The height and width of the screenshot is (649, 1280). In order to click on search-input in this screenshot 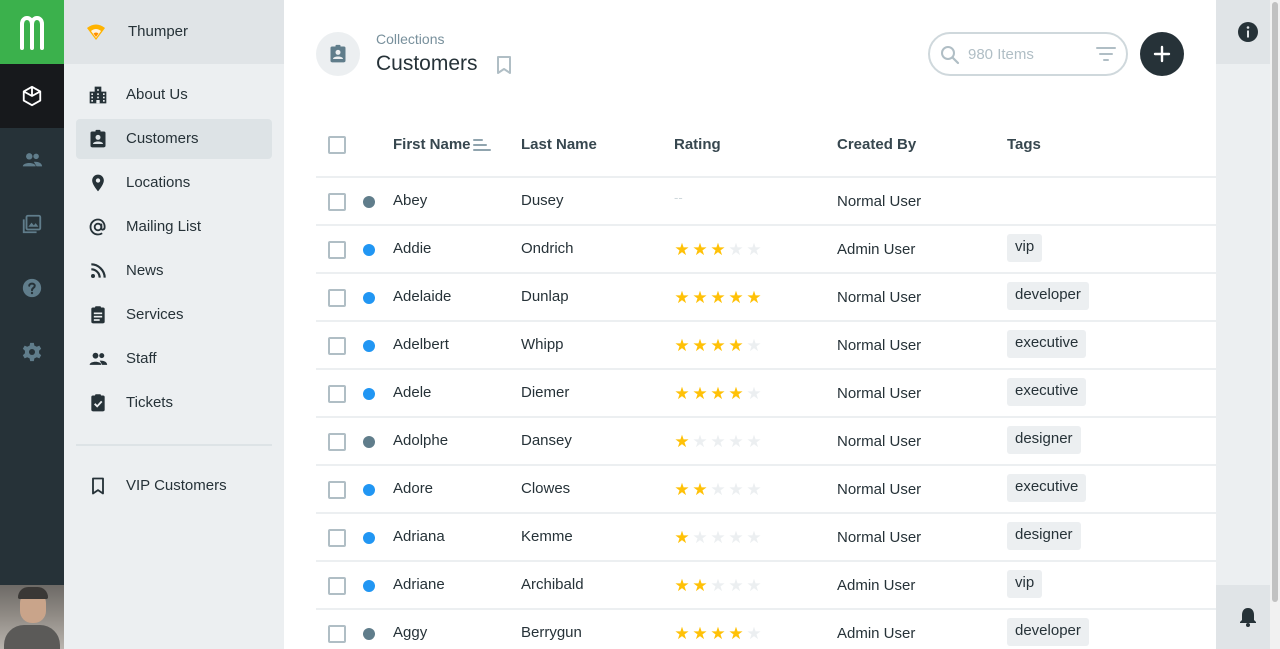, I will do `click(1028, 54)`.